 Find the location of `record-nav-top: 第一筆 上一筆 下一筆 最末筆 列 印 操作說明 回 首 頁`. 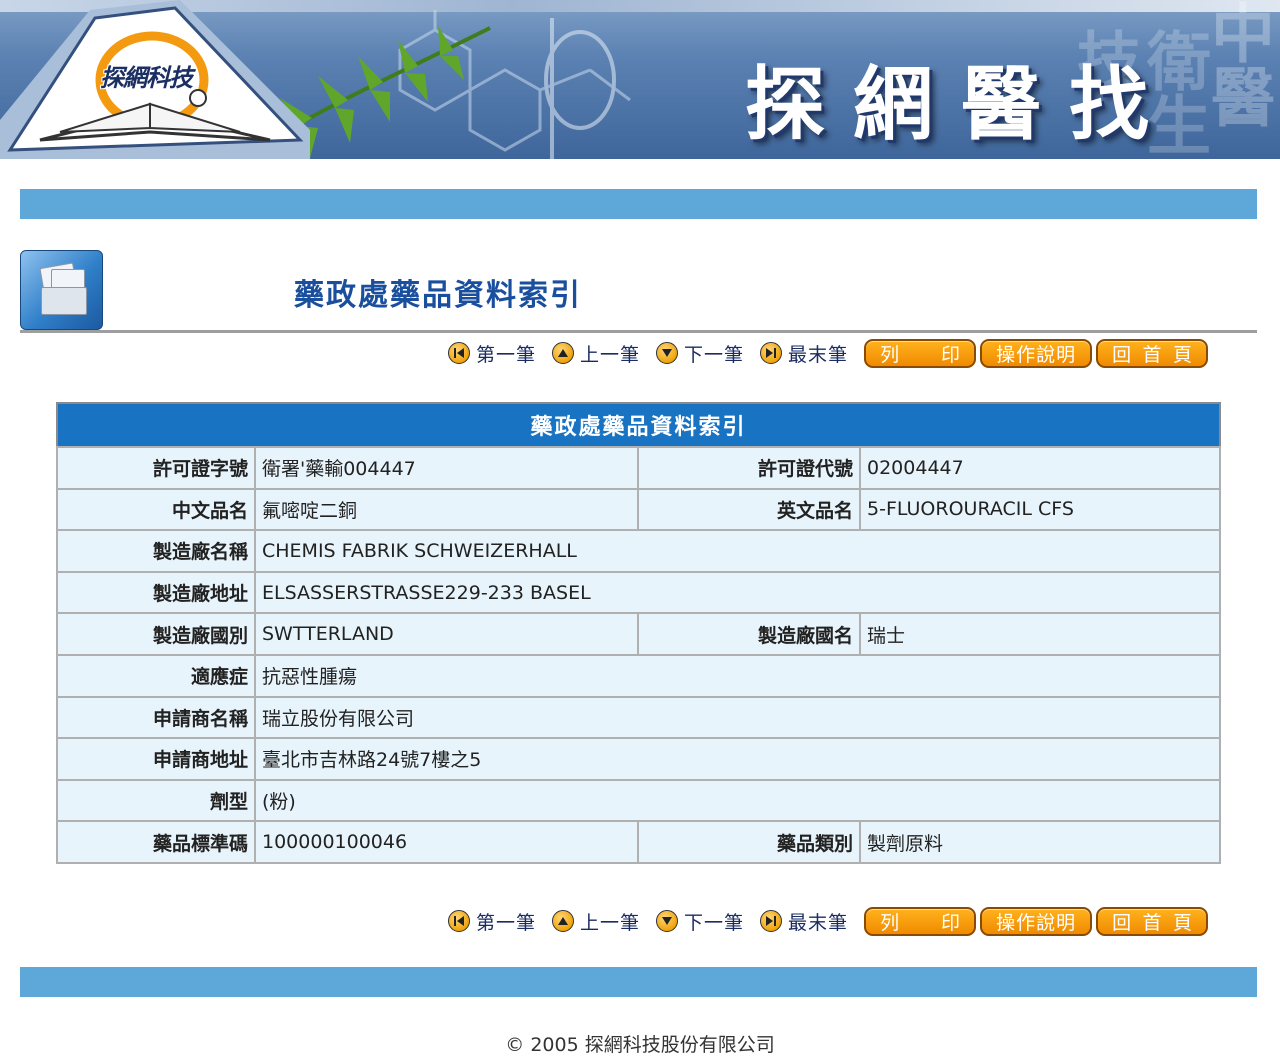

record-nav-top: 第一筆 上一筆 下一筆 最末筆 列 印 操作說明 回 首 頁 is located at coordinates (830, 353).